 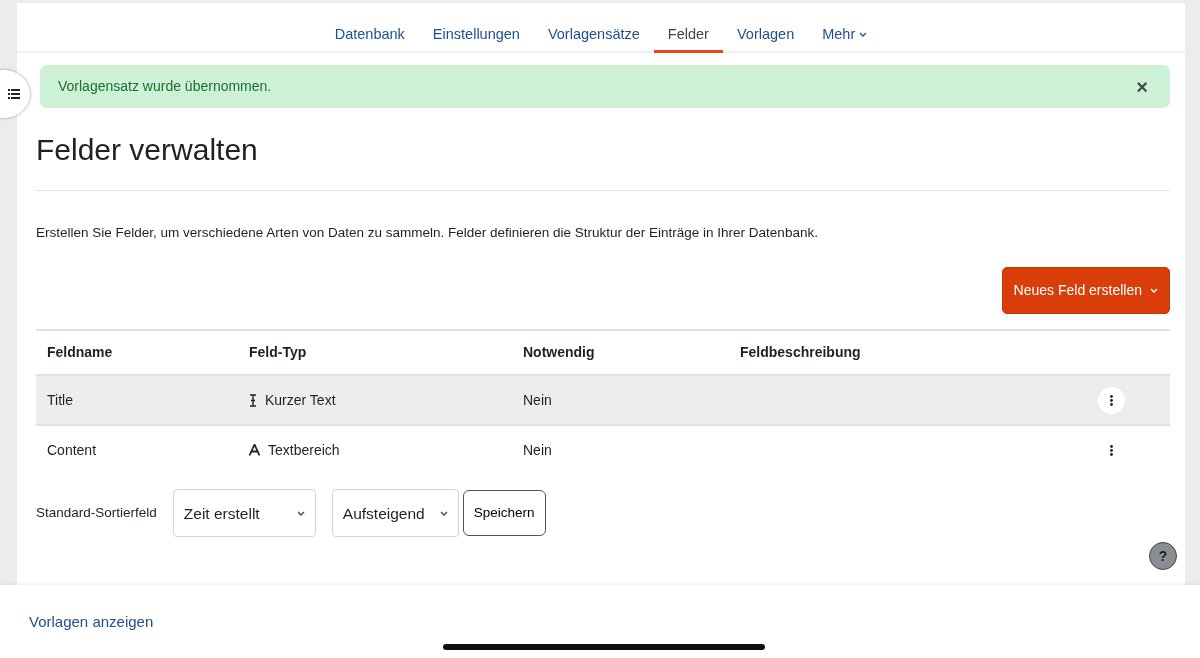 What do you see at coordinates (80, 353) in the screenshot?
I see `column-header: Feldname` at bounding box center [80, 353].